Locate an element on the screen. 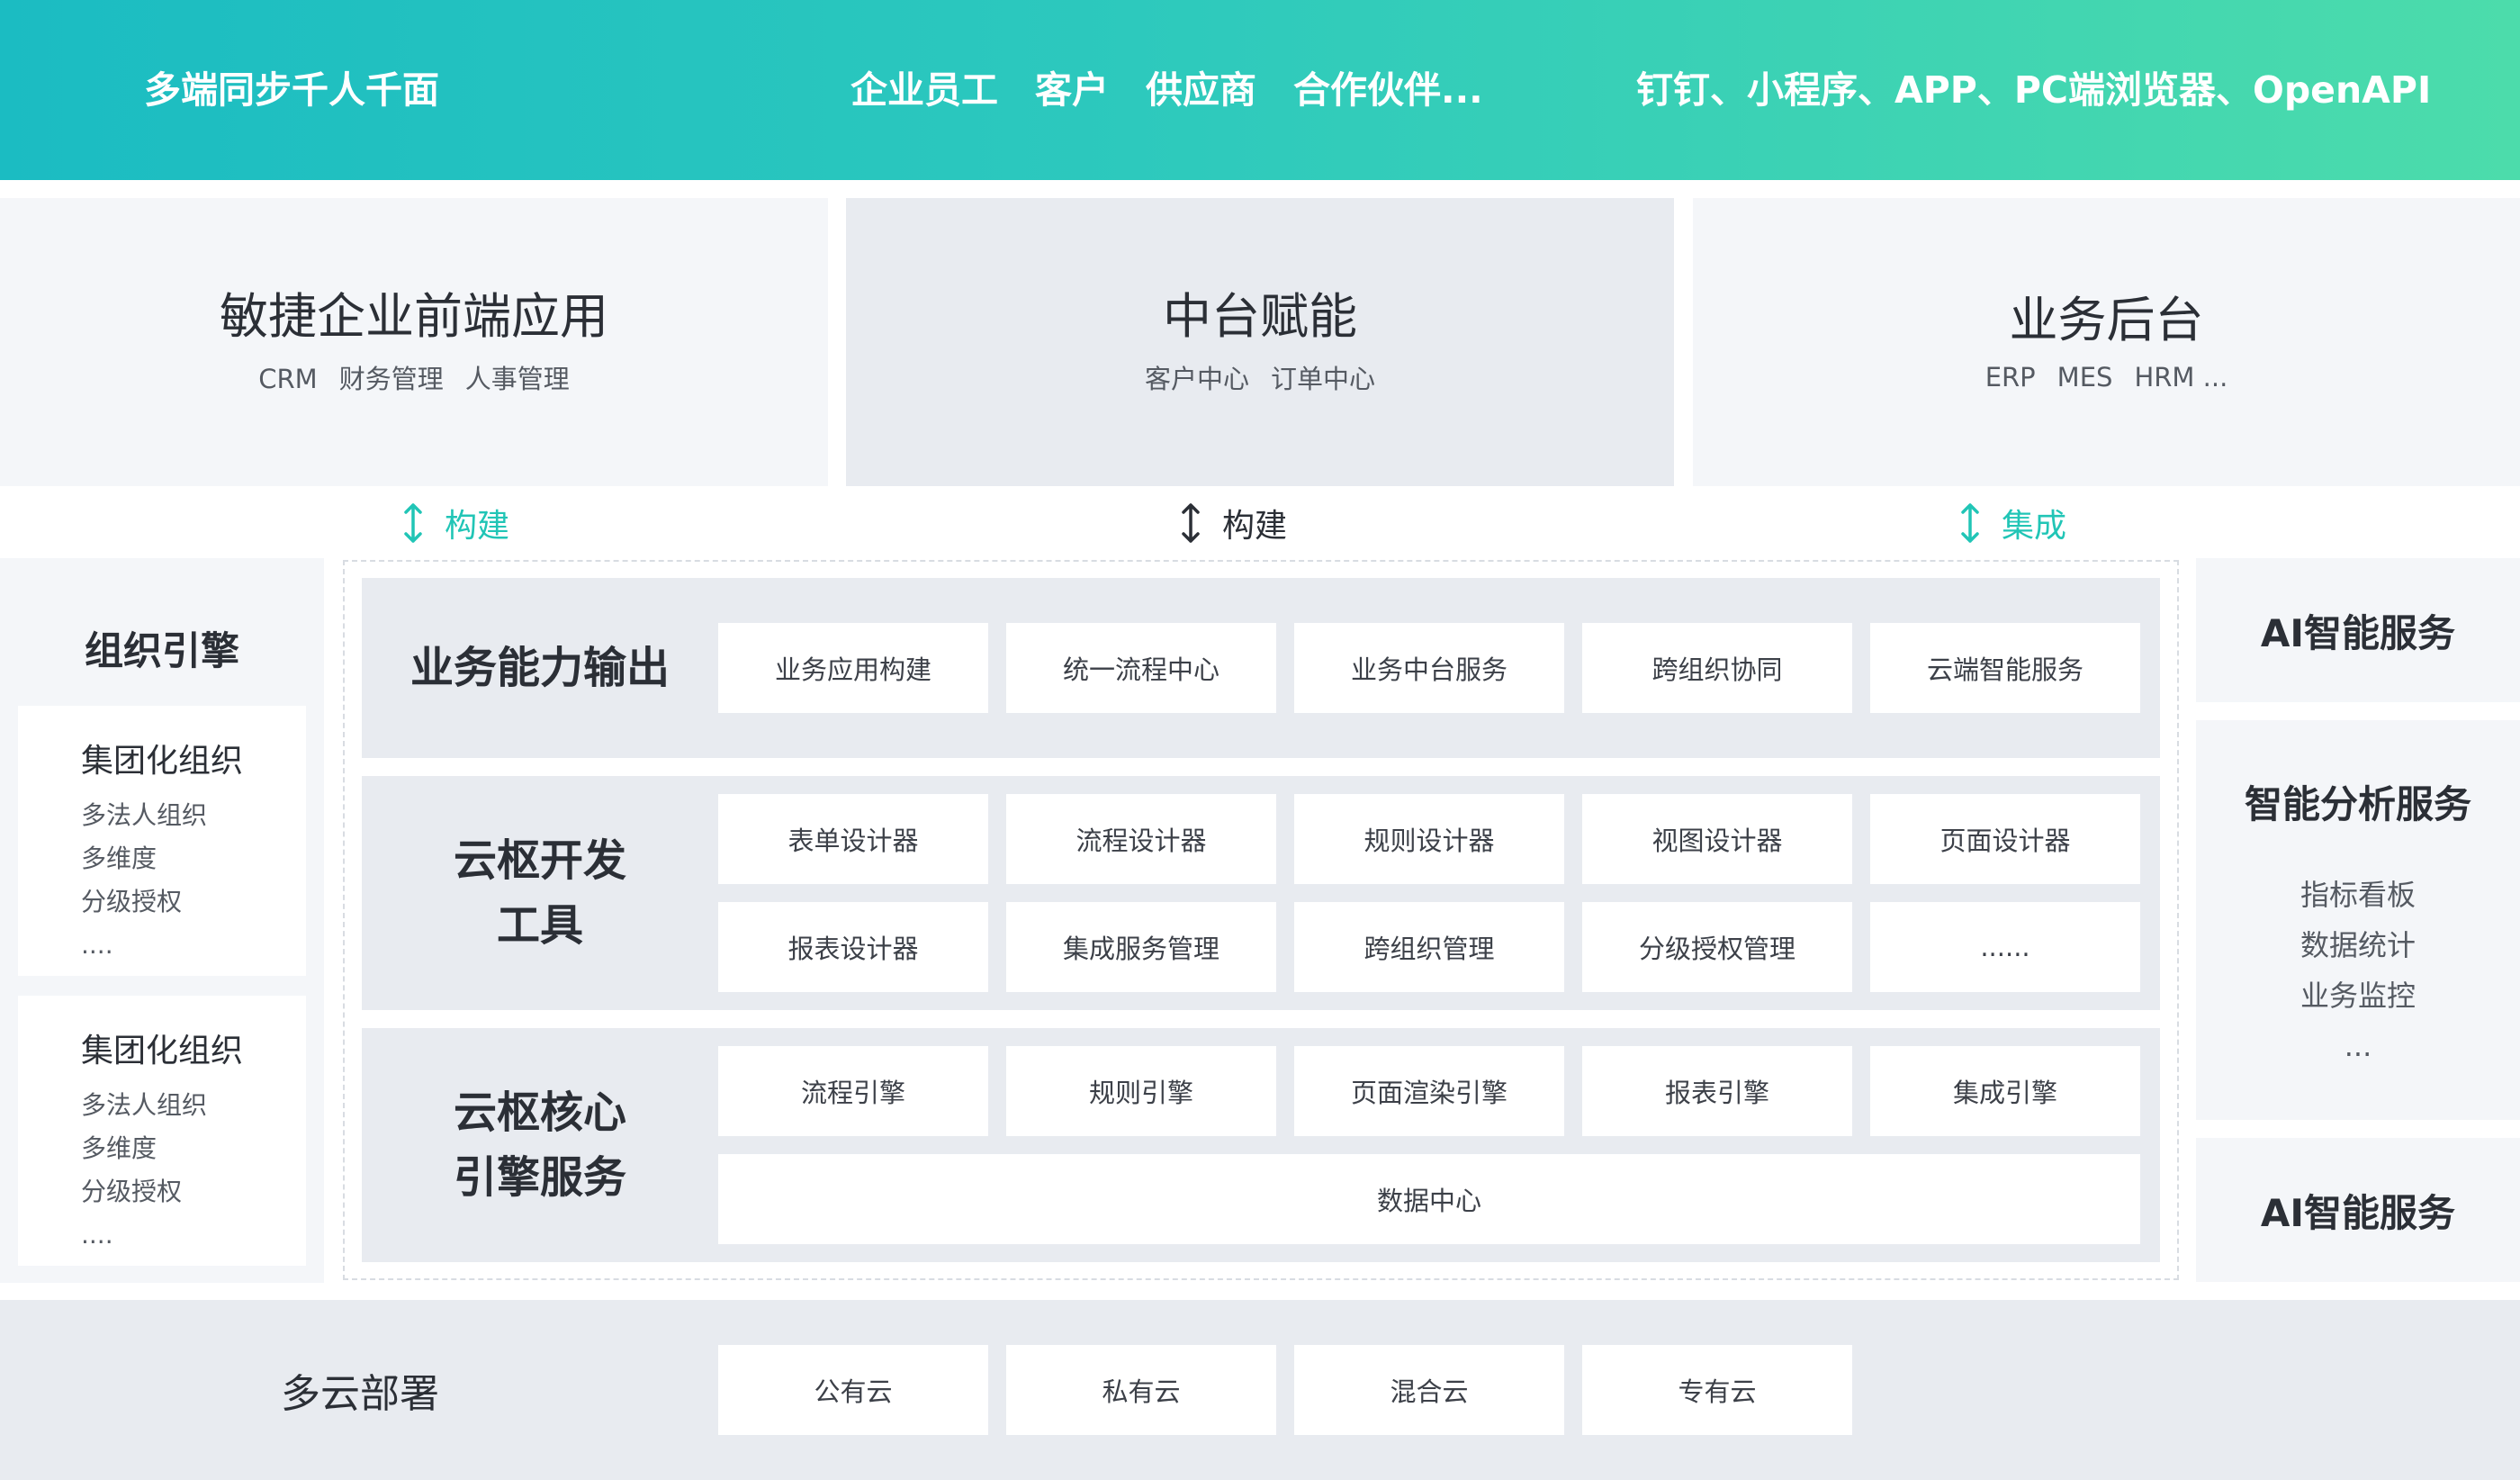  frontend-app-item: 财务管理 is located at coordinates (391, 379).